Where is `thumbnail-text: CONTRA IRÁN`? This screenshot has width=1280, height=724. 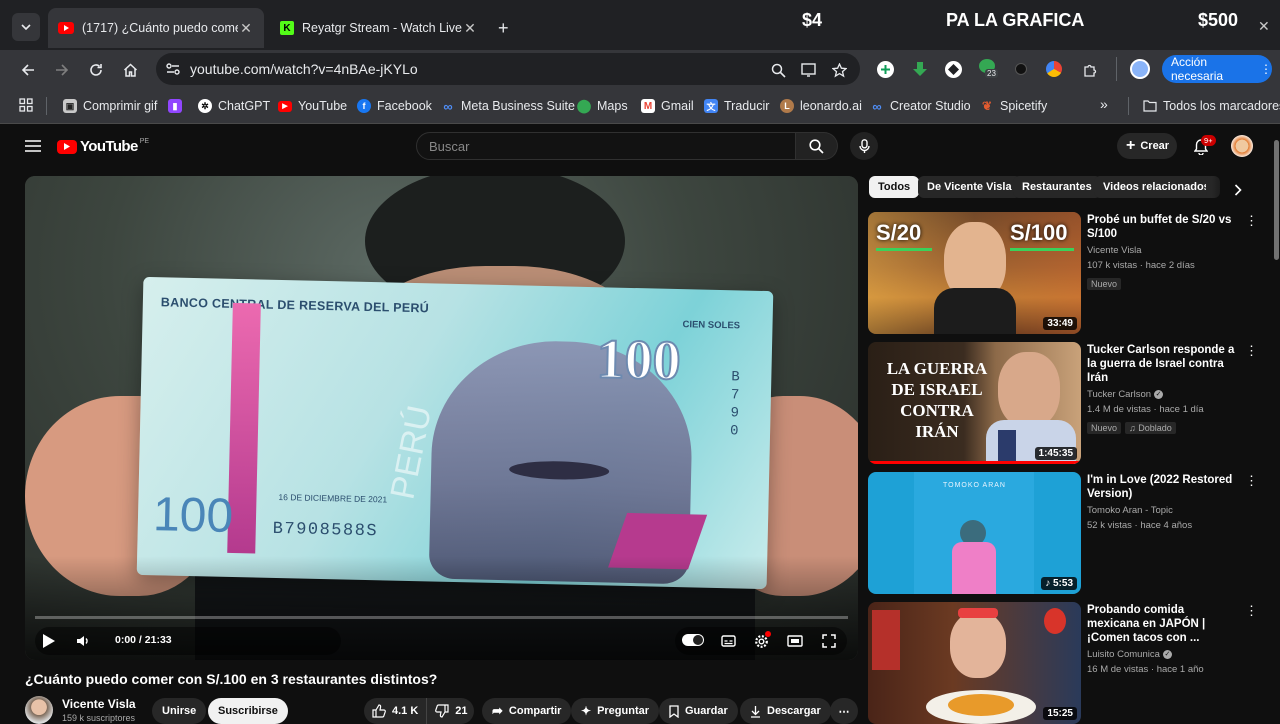 thumbnail-text: CONTRA IRÁN is located at coordinates (937, 421).